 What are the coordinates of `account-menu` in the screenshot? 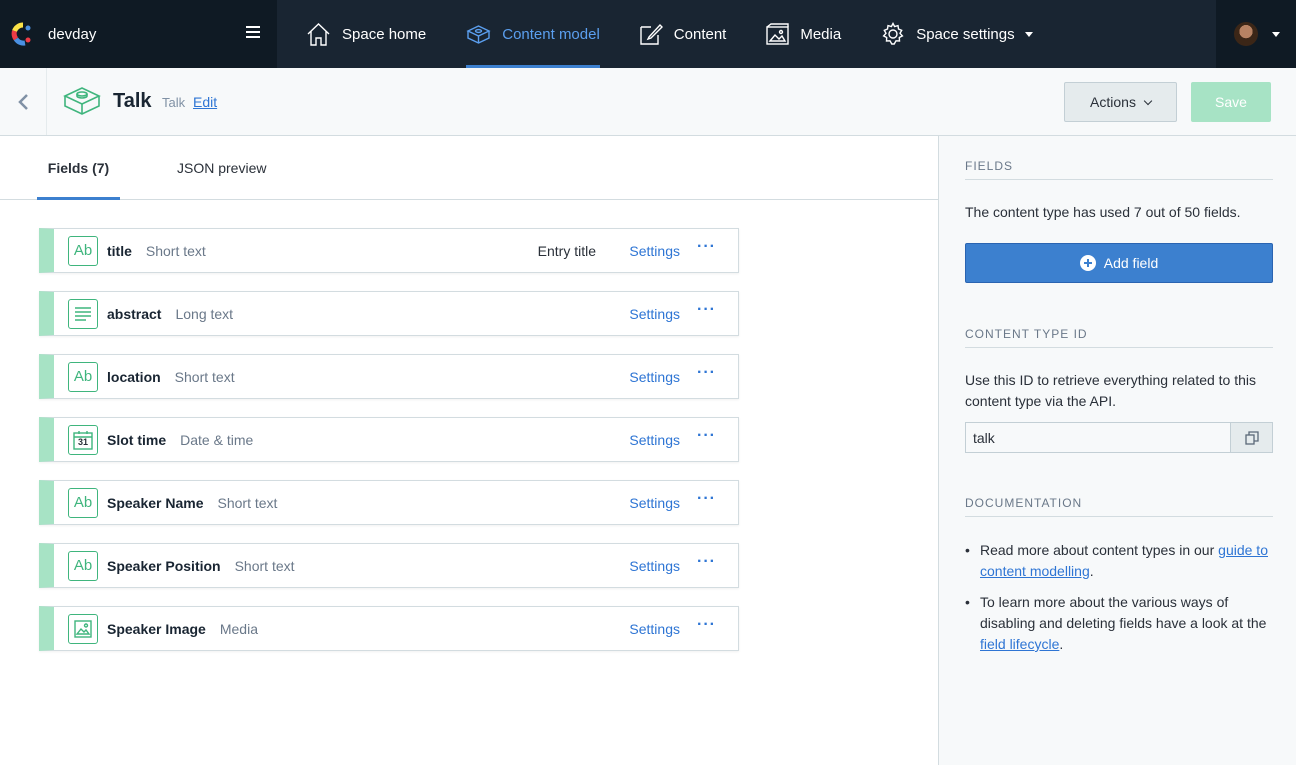 It's located at (1256, 34).